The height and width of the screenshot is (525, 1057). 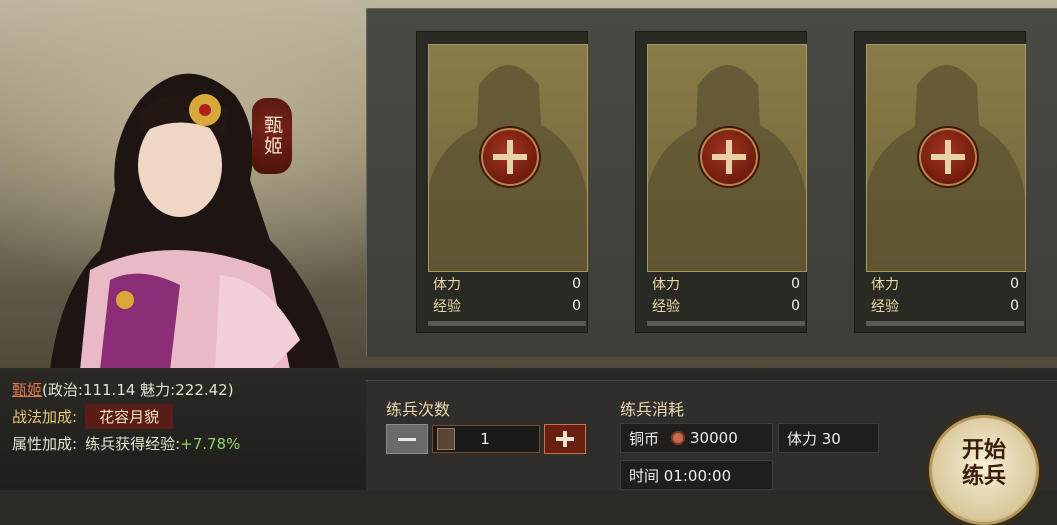 What do you see at coordinates (652, 409) in the screenshot?
I see `train-cost-title: 练兵消耗` at bounding box center [652, 409].